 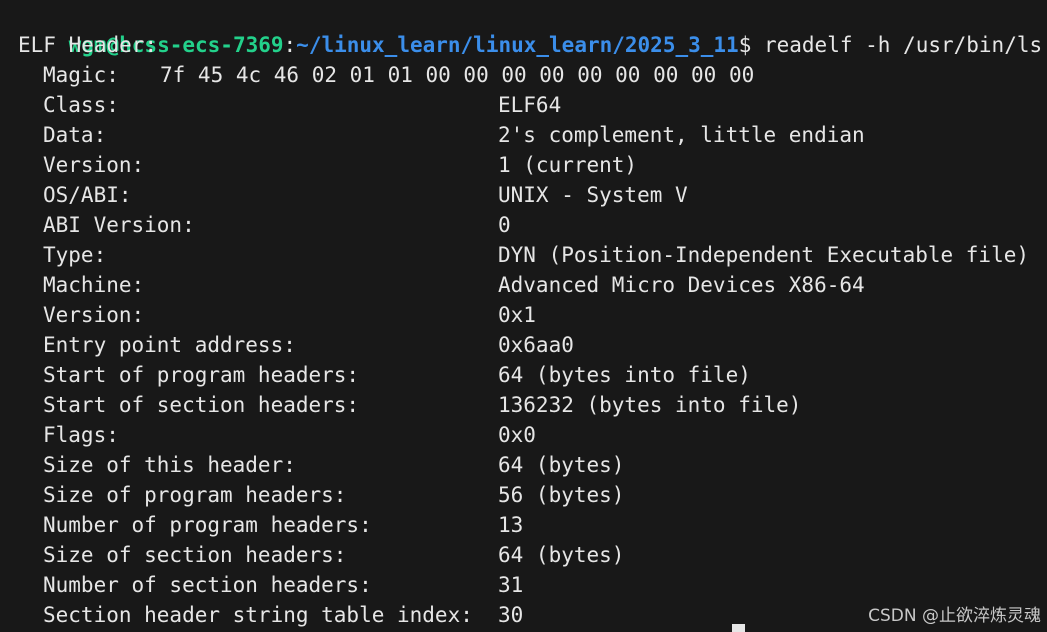 What do you see at coordinates (195, 495) in the screenshot?
I see `field-label: Size of program headers:` at bounding box center [195, 495].